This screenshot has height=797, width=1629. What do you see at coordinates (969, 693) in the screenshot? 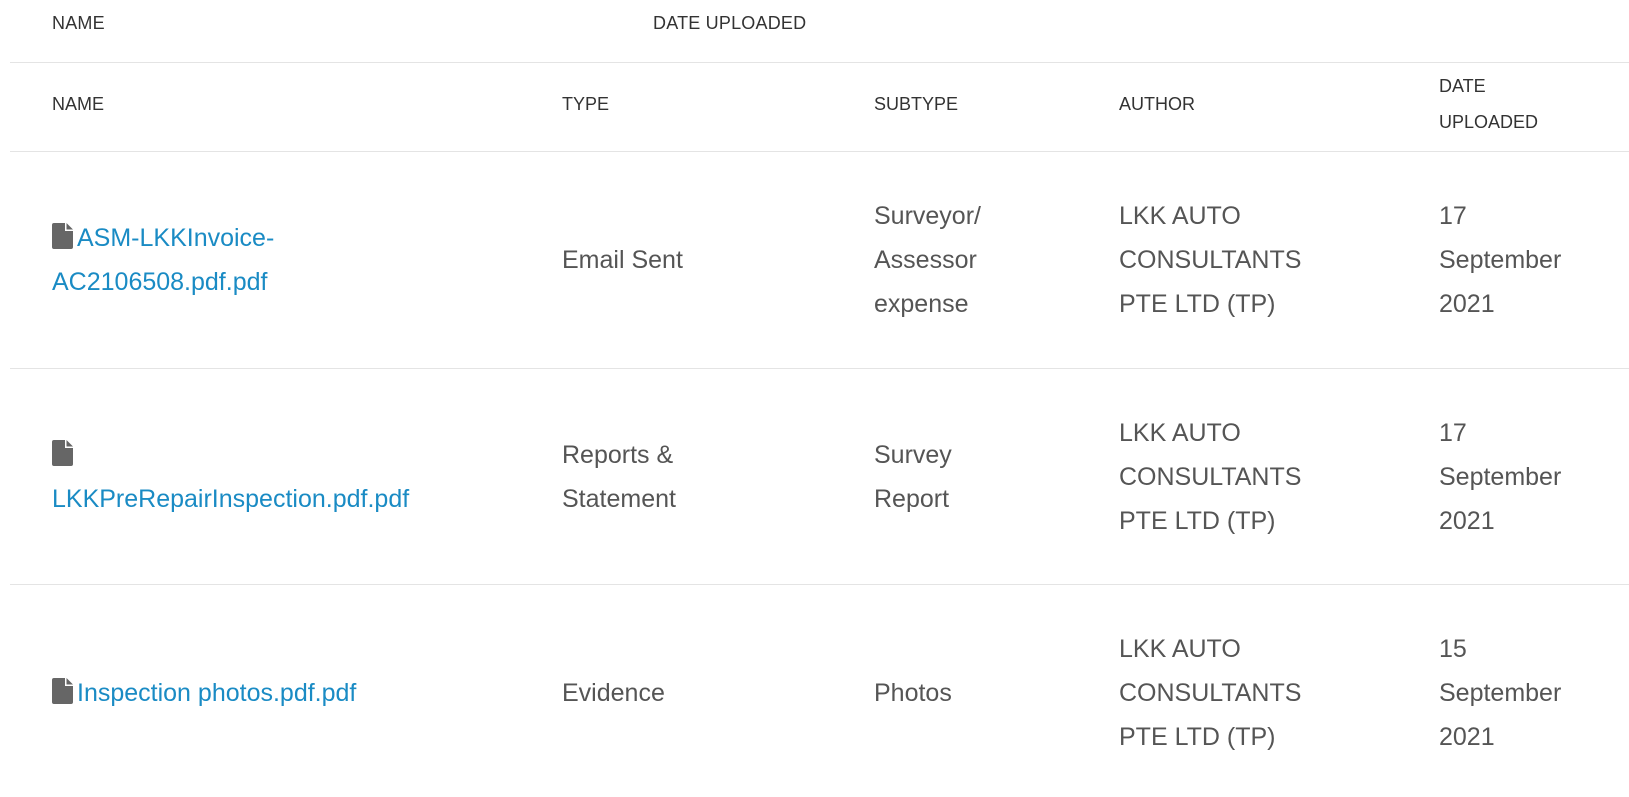
I see `subtype-cell: Photos` at bounding box center [969, 693].